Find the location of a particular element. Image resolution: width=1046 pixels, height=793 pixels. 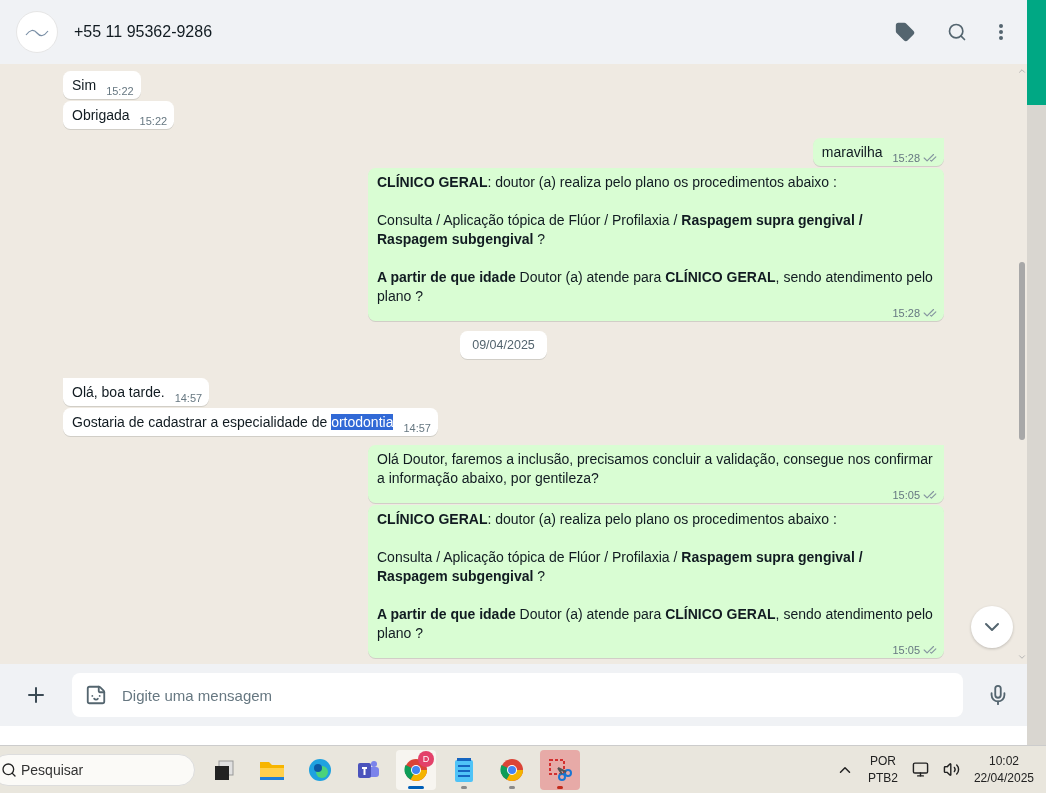

taskbar-search-field: Pesquisar is located at coordinates (97, 769).